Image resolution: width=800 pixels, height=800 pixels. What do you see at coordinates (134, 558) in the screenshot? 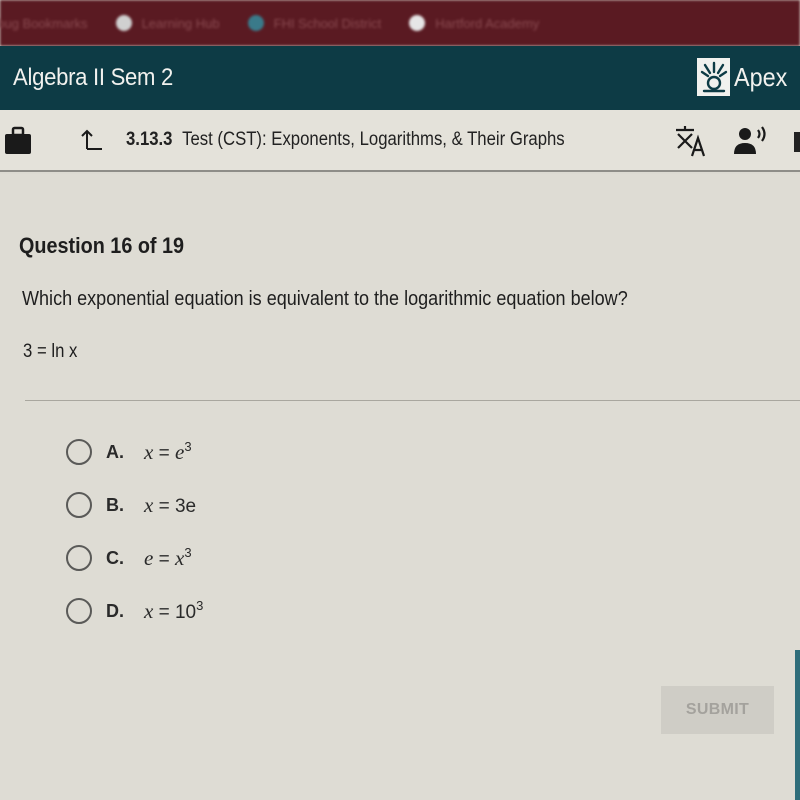
I see `answer-choice-c: C. e = x3` at bounding box center [134, 558].